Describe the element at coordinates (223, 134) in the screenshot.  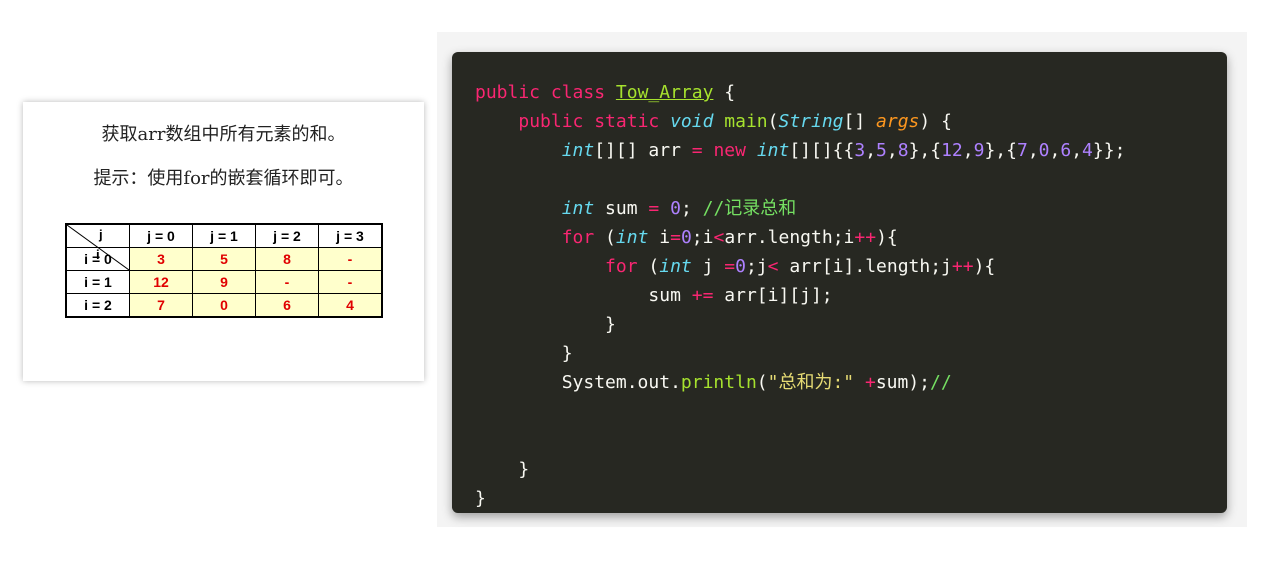
I see `prompt-line-1: 获取arr数组中所有元素的和。` at that location.